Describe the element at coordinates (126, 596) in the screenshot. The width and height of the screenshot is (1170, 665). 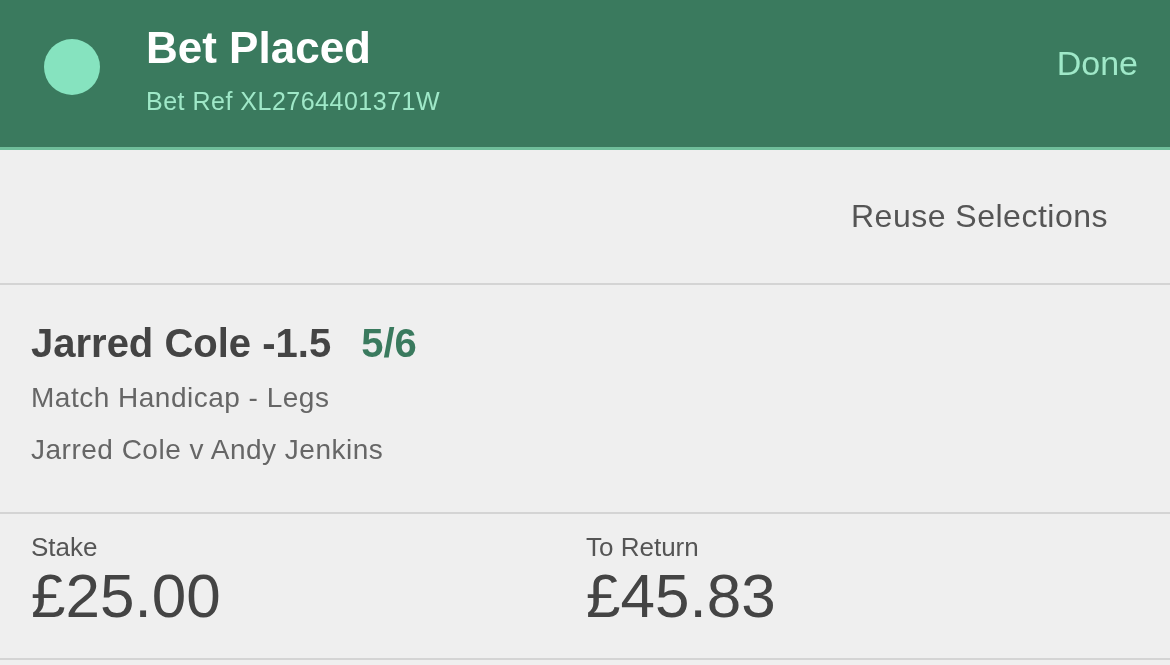
I see `total-amount: £25.00` at that location.